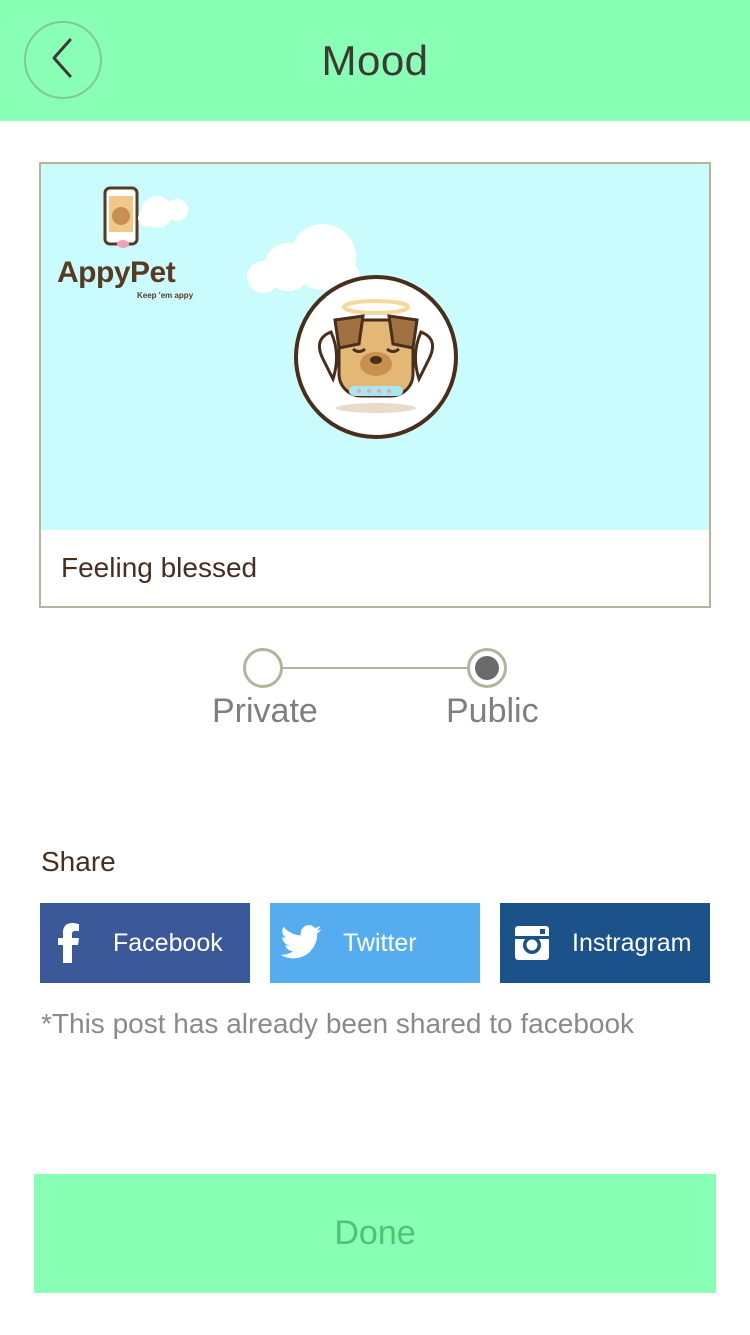 This screenshot has height=1335, width=750. I want to click on facebook-label: Facebook, so click(168, 943).